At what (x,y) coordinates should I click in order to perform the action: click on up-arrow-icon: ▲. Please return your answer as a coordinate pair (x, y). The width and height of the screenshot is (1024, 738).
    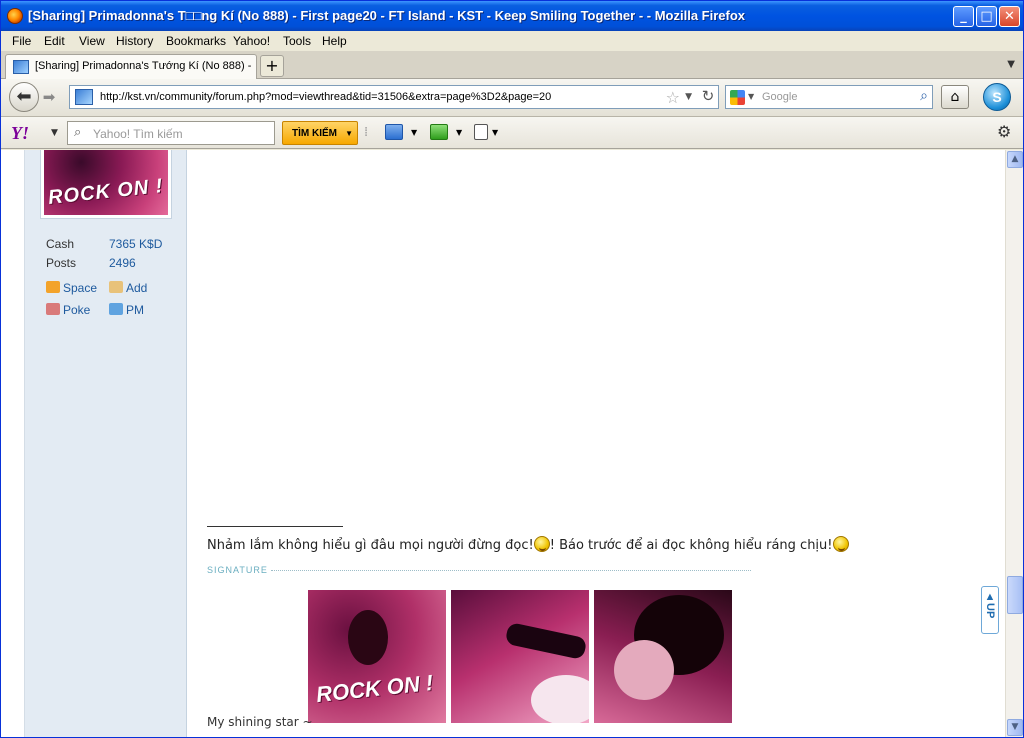
    Looking at the image, I should click on (990, 597).